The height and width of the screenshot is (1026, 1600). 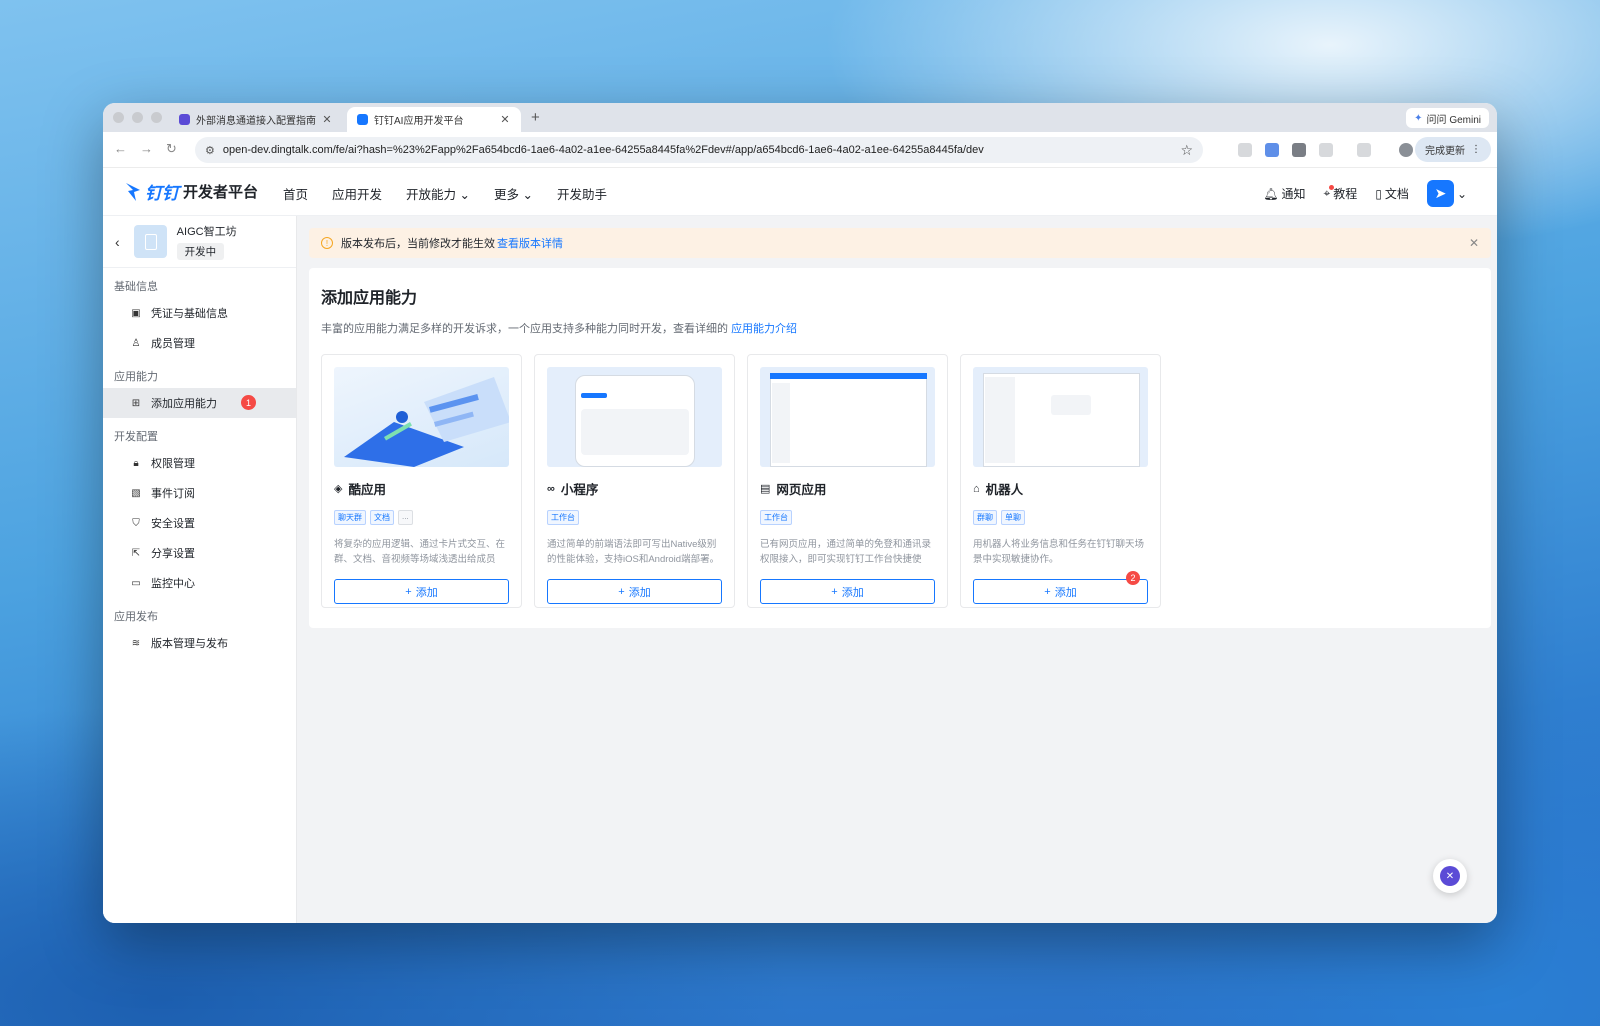 What do you see at coordinates (173, 464) in the screenshot?
I see `sidebar-item-label: 权限管理` at bounding box center [173, 464].